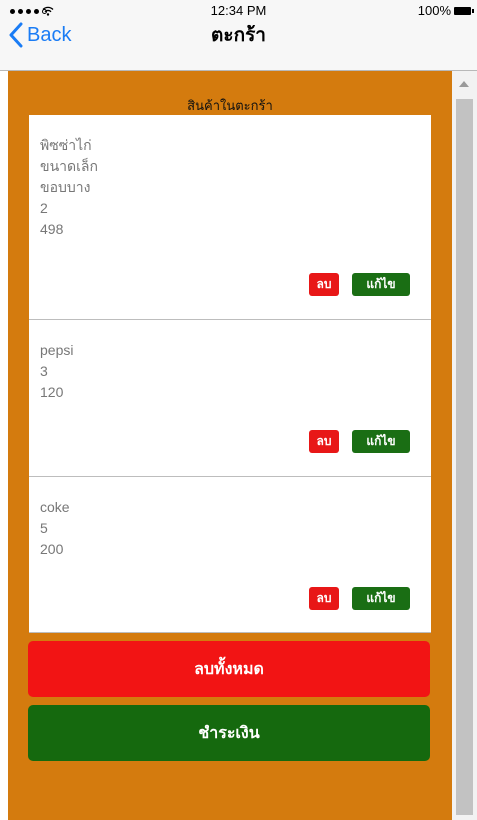 The width and height of the screenshot is (477, 820). What do you see at coordinates (44, 208) in the screenshot?
I see `item-quantity: 2` at bounding box center [44, 208].